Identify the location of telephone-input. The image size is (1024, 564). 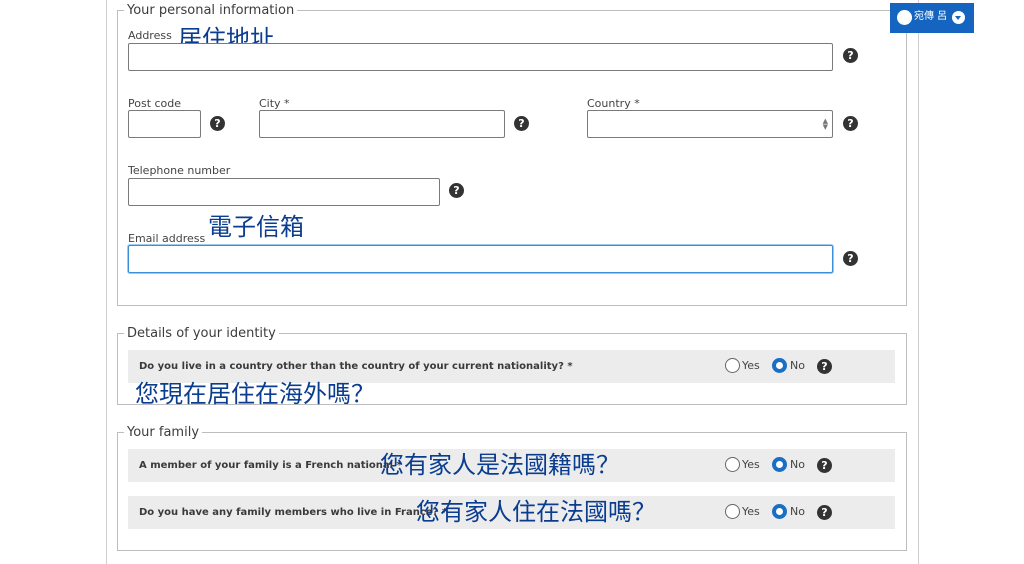
(284, 192).